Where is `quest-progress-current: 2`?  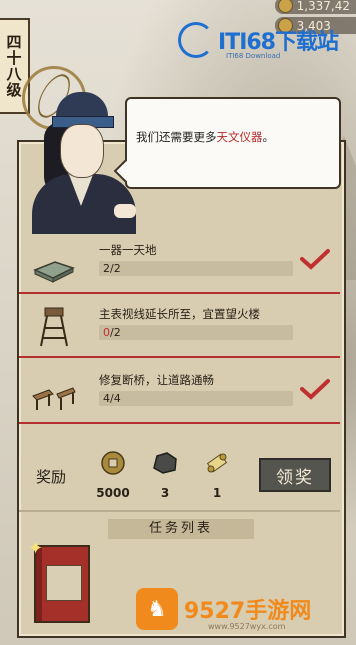 quest-progress-current: 2 is located at coordinates (106, 268).